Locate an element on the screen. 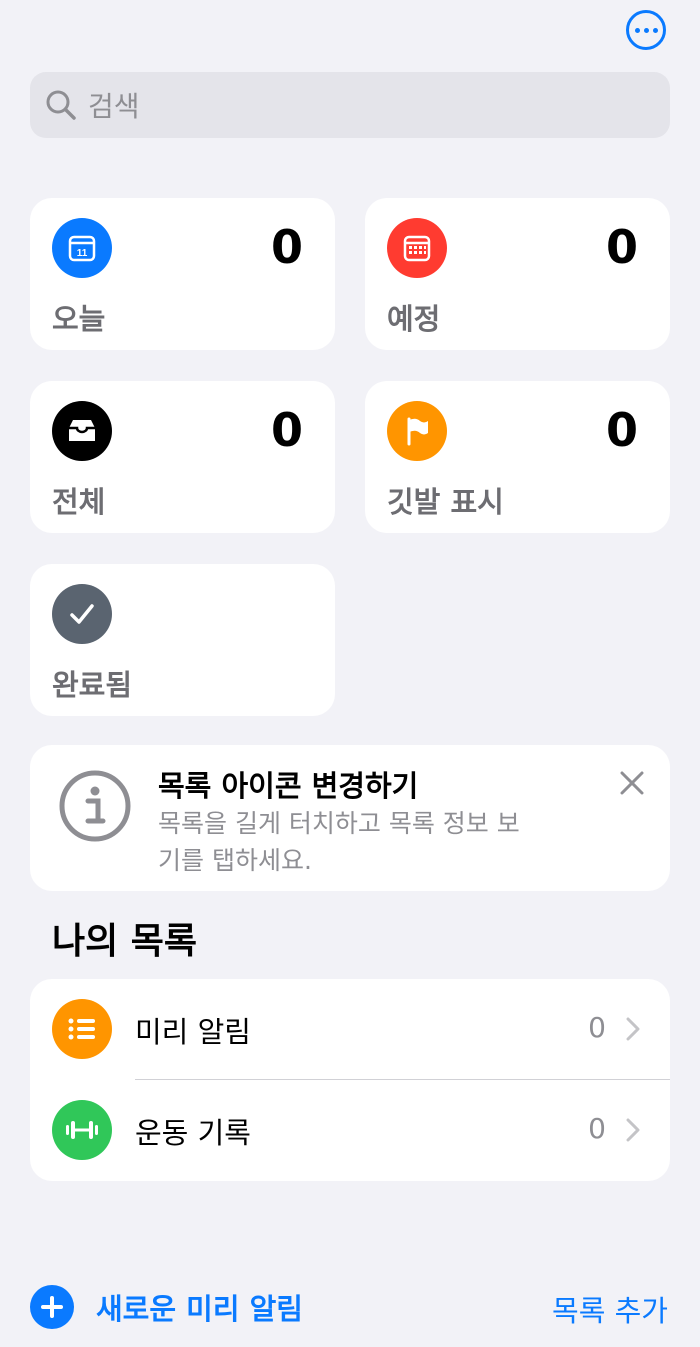 The image size is (700, 1347). tip-title: 목록 아이콘 변경하기 is located at coordinates (288, 786).